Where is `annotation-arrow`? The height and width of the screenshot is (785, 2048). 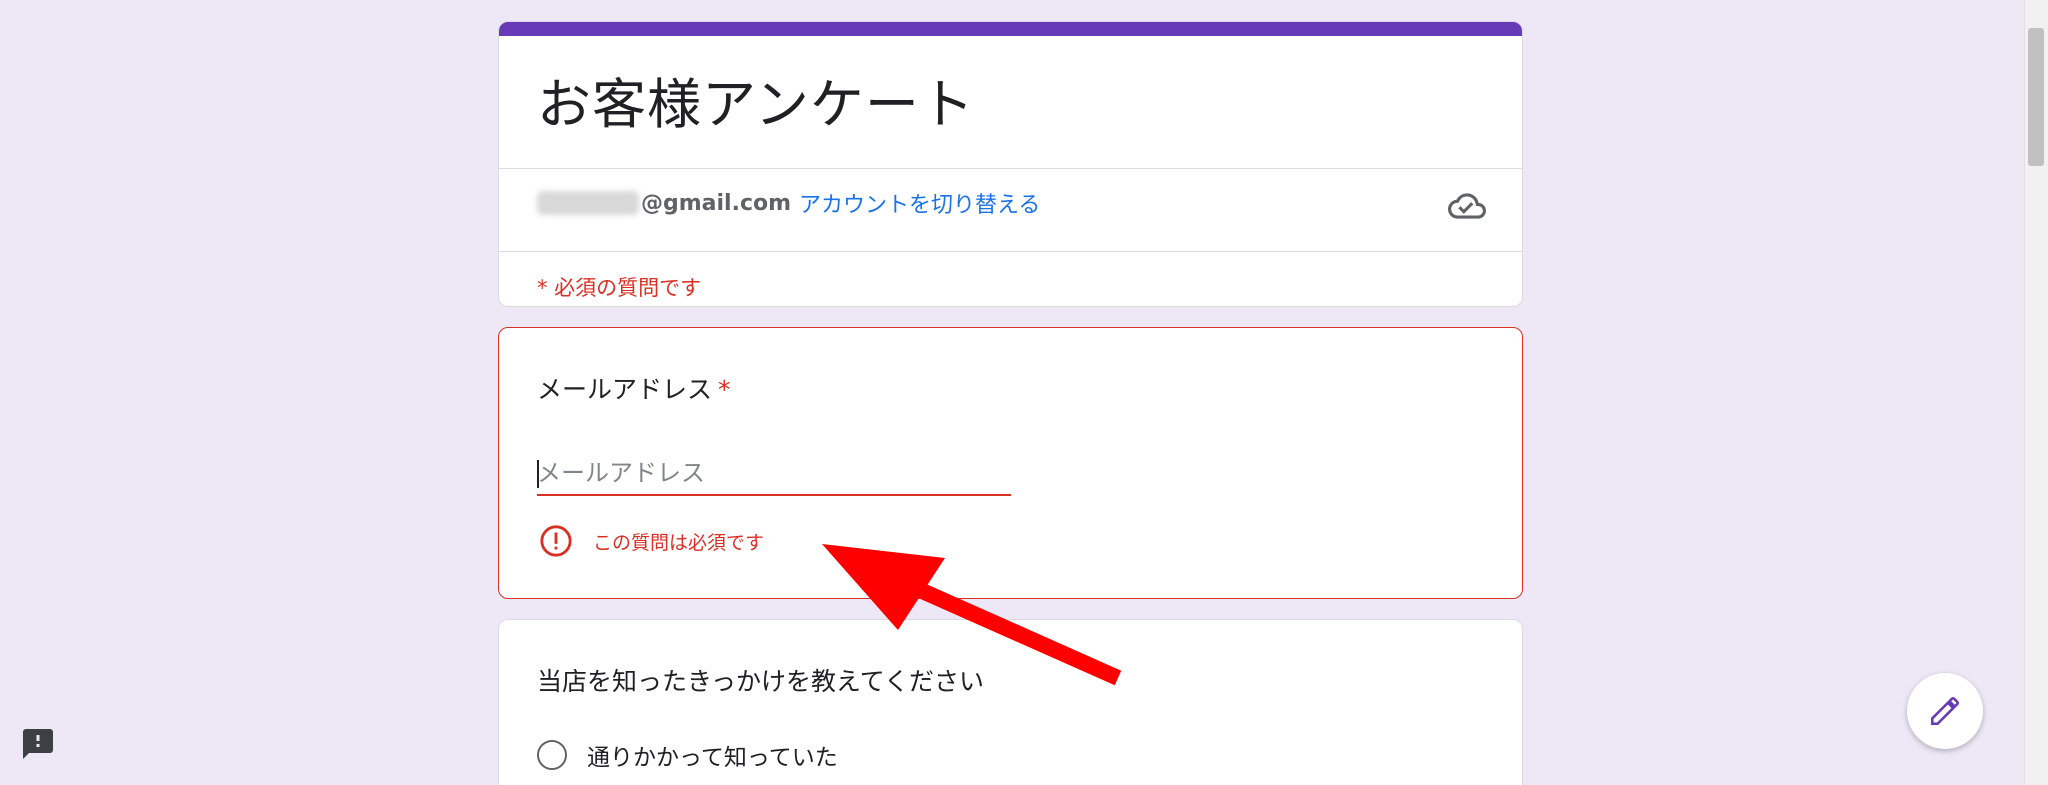 annotation-arrow is located at coordinates (972, 615).